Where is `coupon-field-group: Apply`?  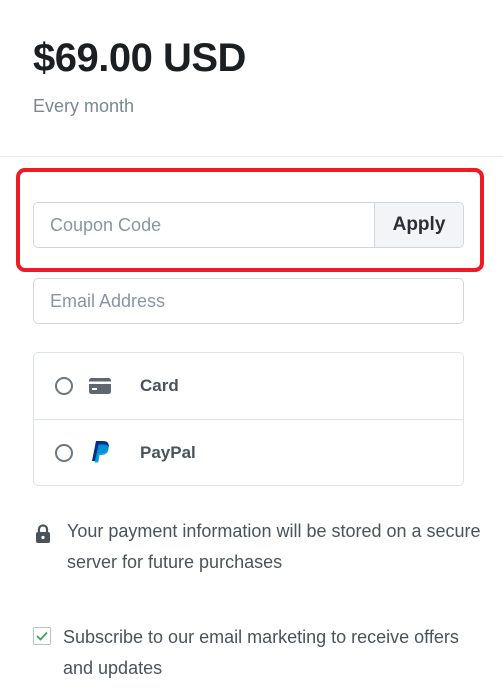 coupon-field-group: Apply is located at coordinates (248, 225).